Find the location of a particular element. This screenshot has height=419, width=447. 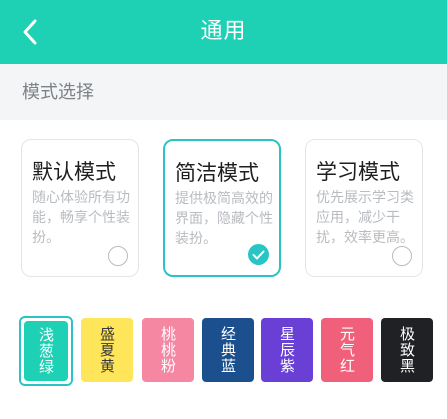

theme-swatch-qiancong-green: 浅葱绿 is located at coordinates (46, 351).